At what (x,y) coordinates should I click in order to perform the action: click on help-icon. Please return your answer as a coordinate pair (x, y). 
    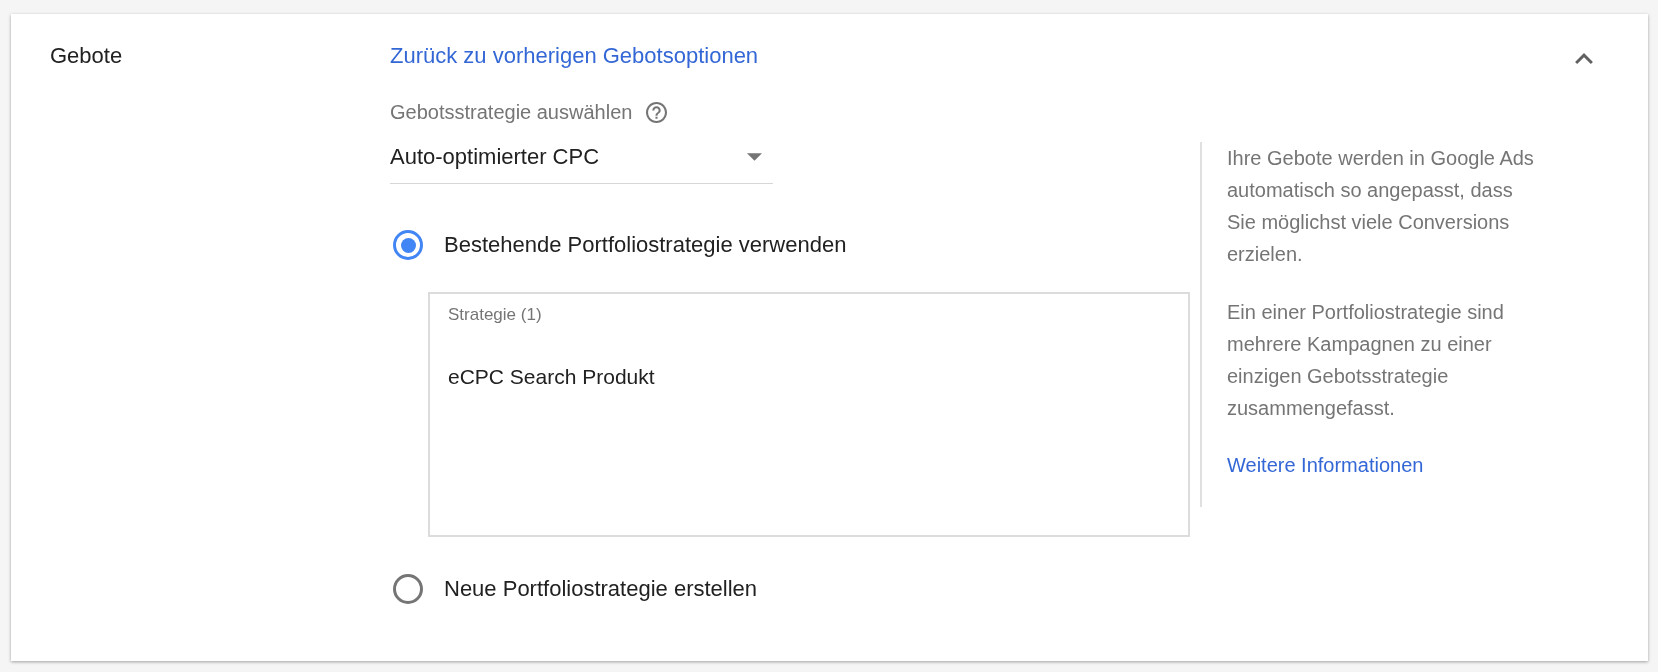
    Looking at the image, I should click on (657, 112).